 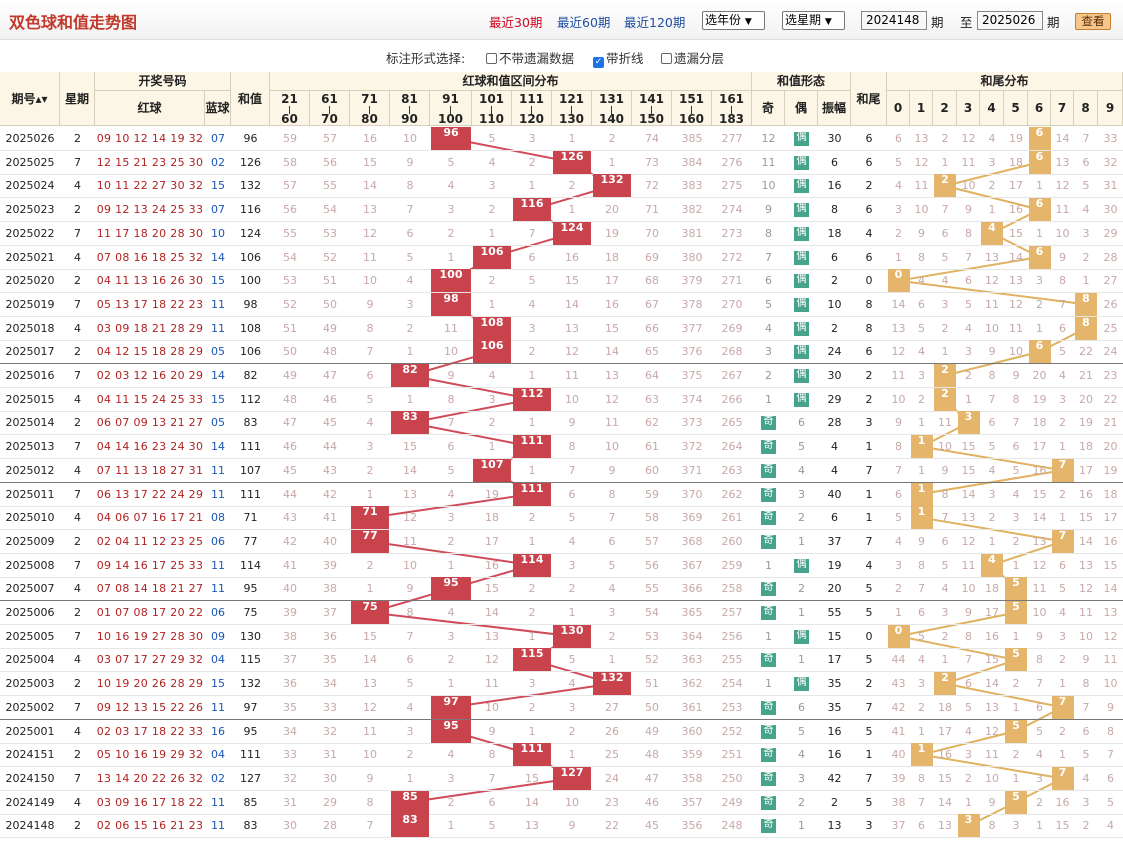 What do you see at coordinates (1110, 494) in the screenshot?
I see `tail-miss-count: 18` at bounding box center [1110, 494].